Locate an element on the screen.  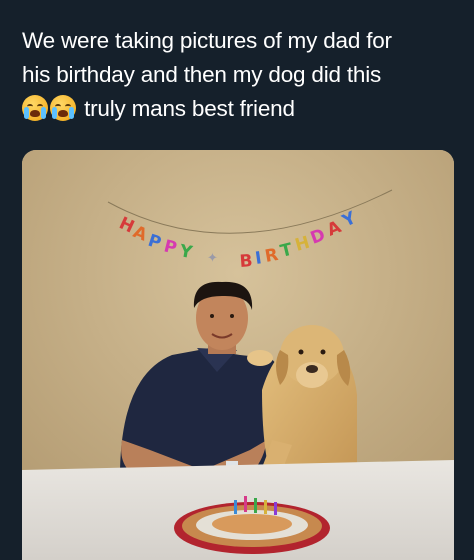
caption-line-3: truly mans best friend is located at coordinates (242, 109).